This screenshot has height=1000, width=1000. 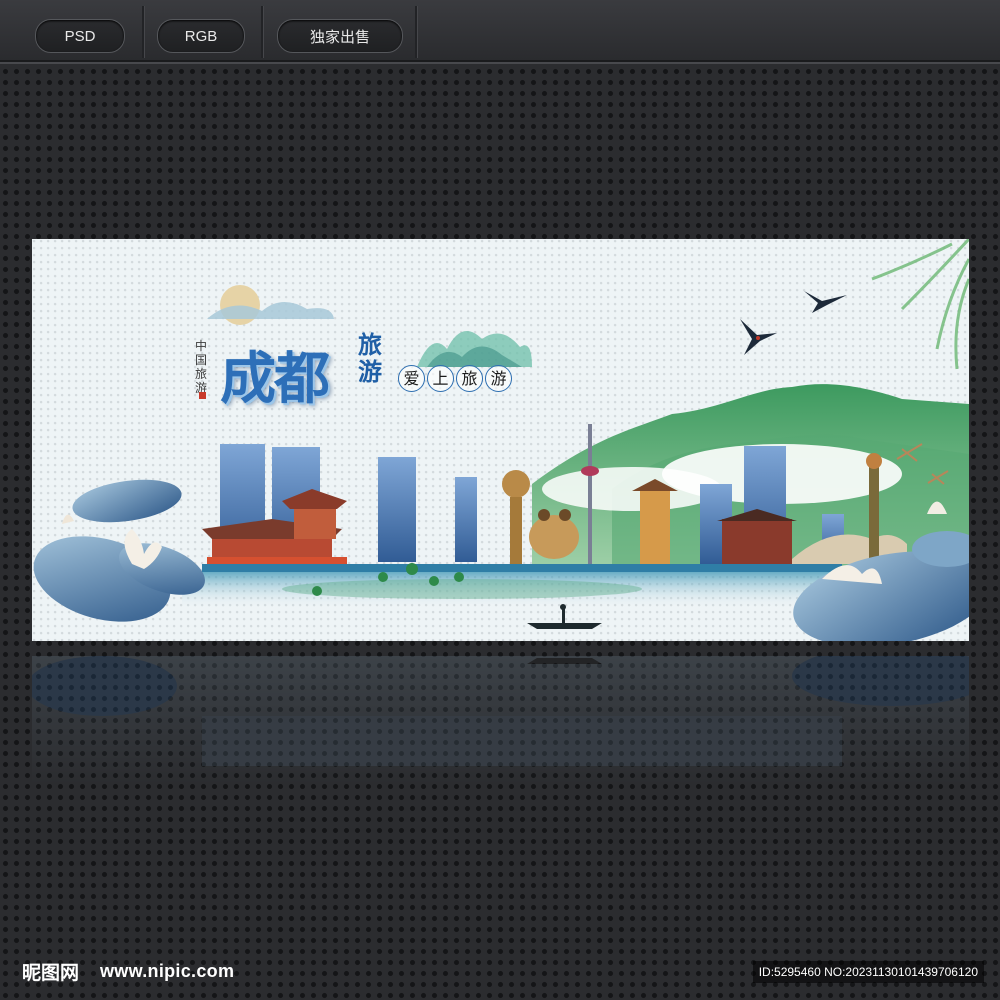 What do you see at coordinates (564, 616) in the screenshot?
I see `boat-icon` at bounding box center [564, 616].